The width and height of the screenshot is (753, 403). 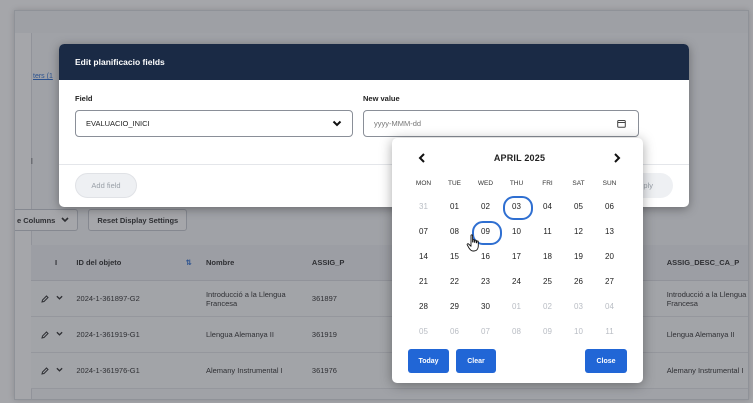 I want to click on chevron-right-icon, so click(x=617, y=158).